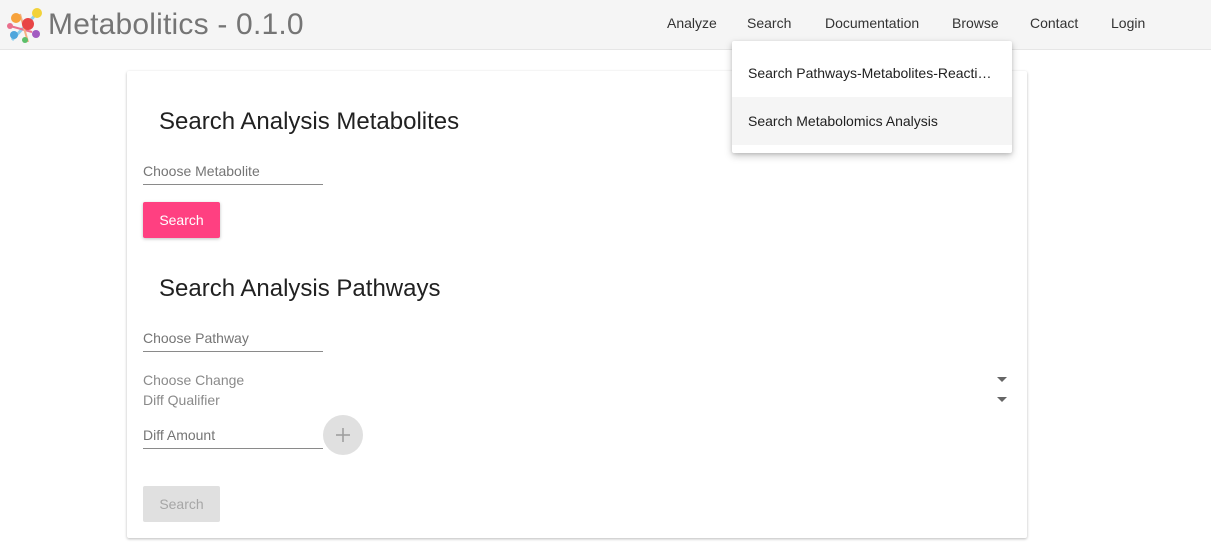  What do you see at coordinates (692, 23) in the screenshot?
I see `nav-analyze: Analyze` at bounding box center [692, 23].